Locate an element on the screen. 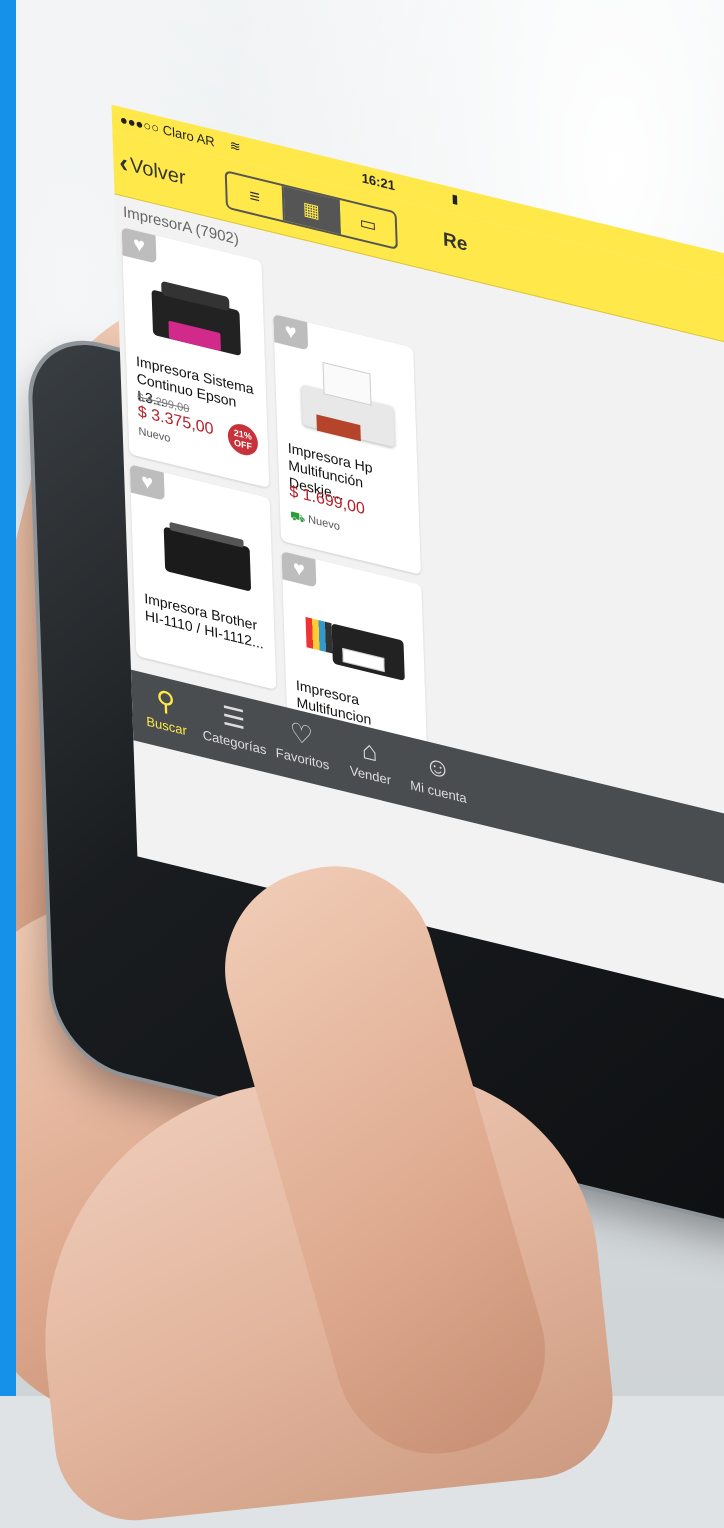  free-shipping-truck-icon: ⛟ is located at coordinates (297, 517).